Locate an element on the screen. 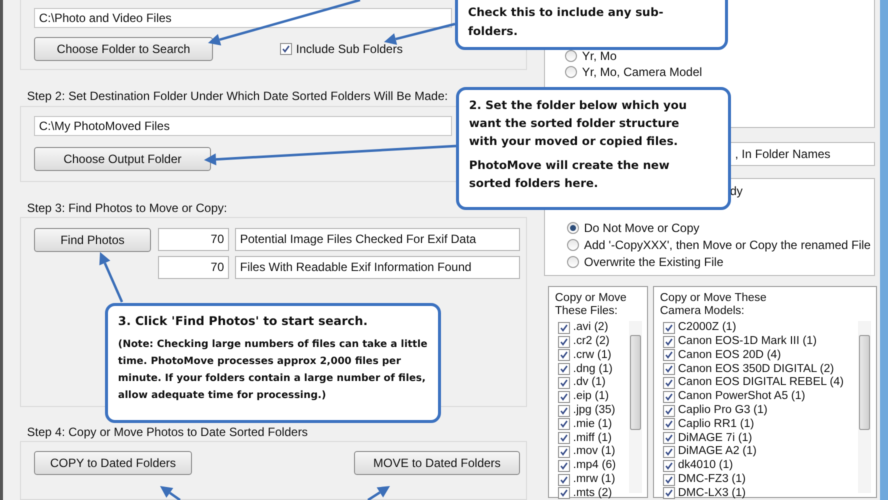 The height and width of the screenshot is (500, 888). list-item: .mts (2) is located at coordinates (592, 493).